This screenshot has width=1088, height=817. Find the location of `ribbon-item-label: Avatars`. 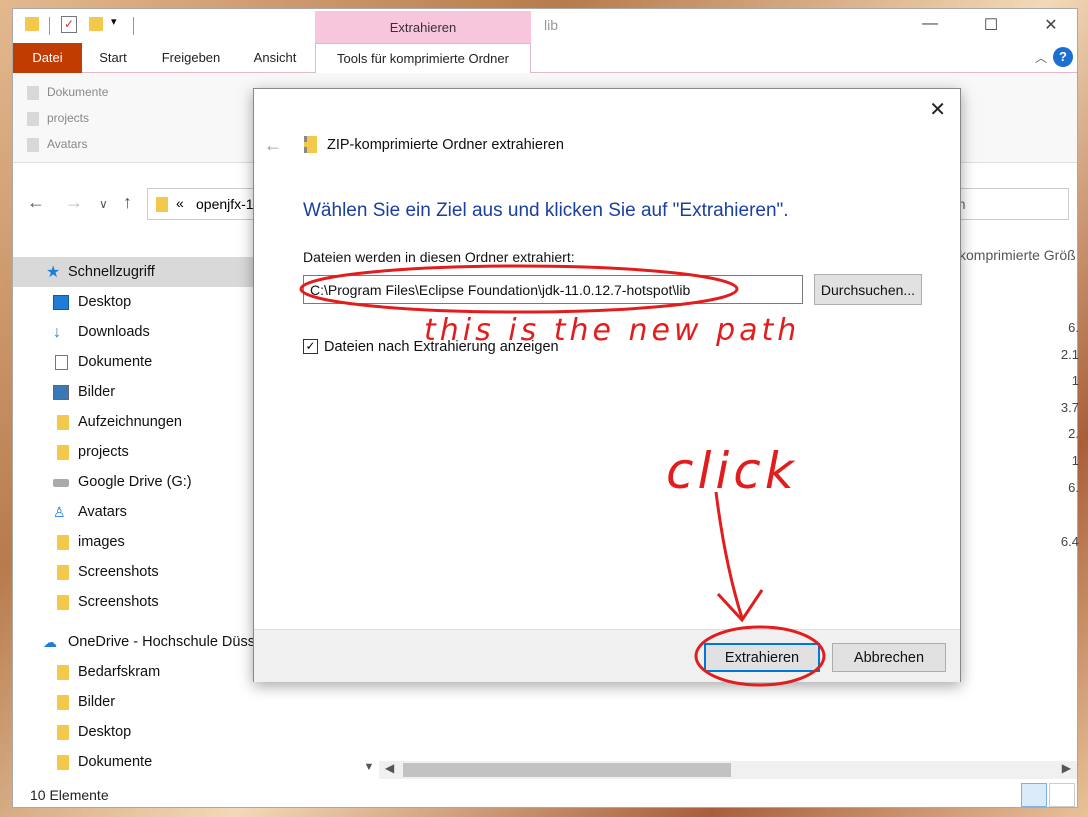

ribbon-item-label: Avatars is located at coordinates (67, 144).